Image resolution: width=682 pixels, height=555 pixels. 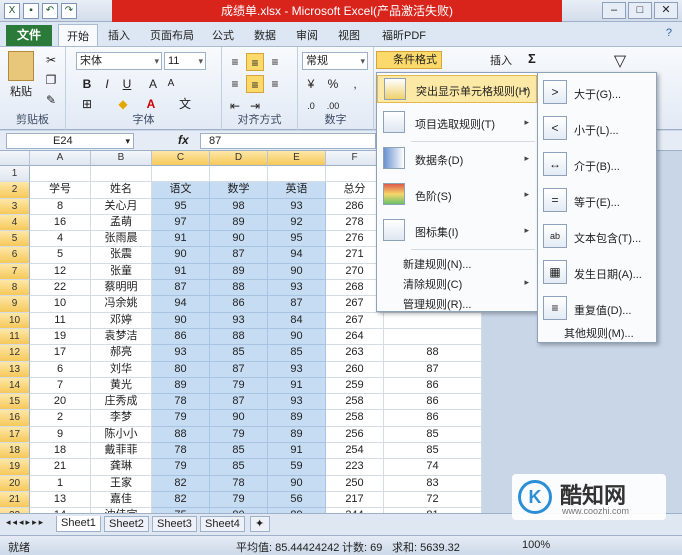 What do you see at coordinates (60, 304) in the screenshot?
I see `cell: 10` at bounding box center [60, 304].